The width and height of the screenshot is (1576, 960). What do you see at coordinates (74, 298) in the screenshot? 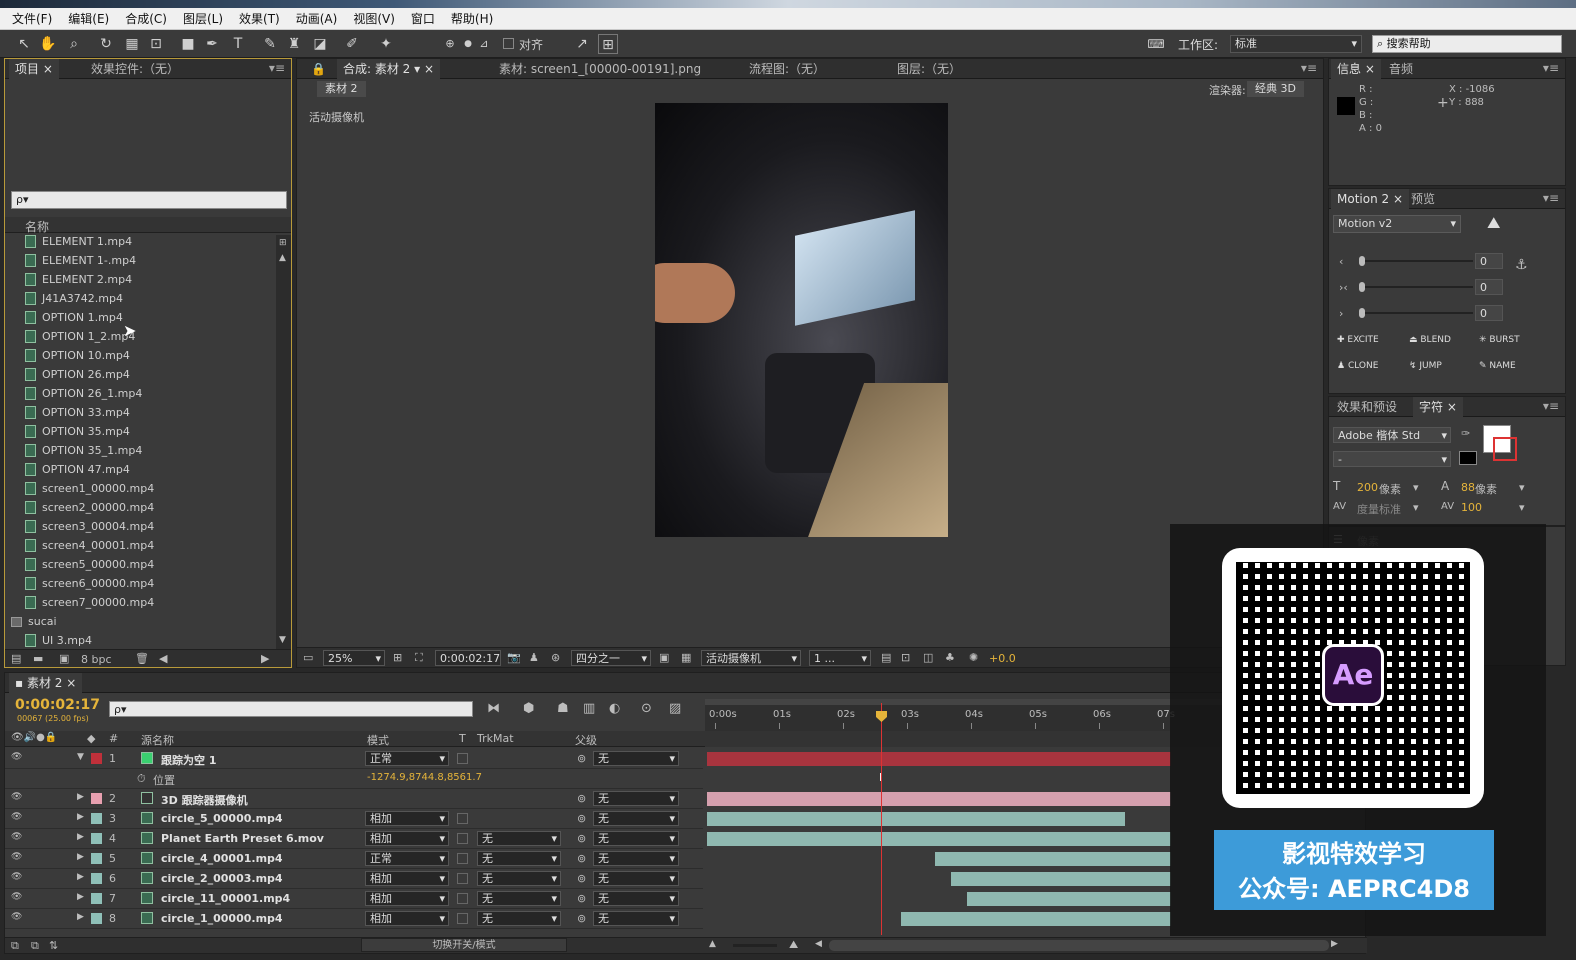
I see `project-item: J41A3742.mp4` at bounding box center [74, 298].